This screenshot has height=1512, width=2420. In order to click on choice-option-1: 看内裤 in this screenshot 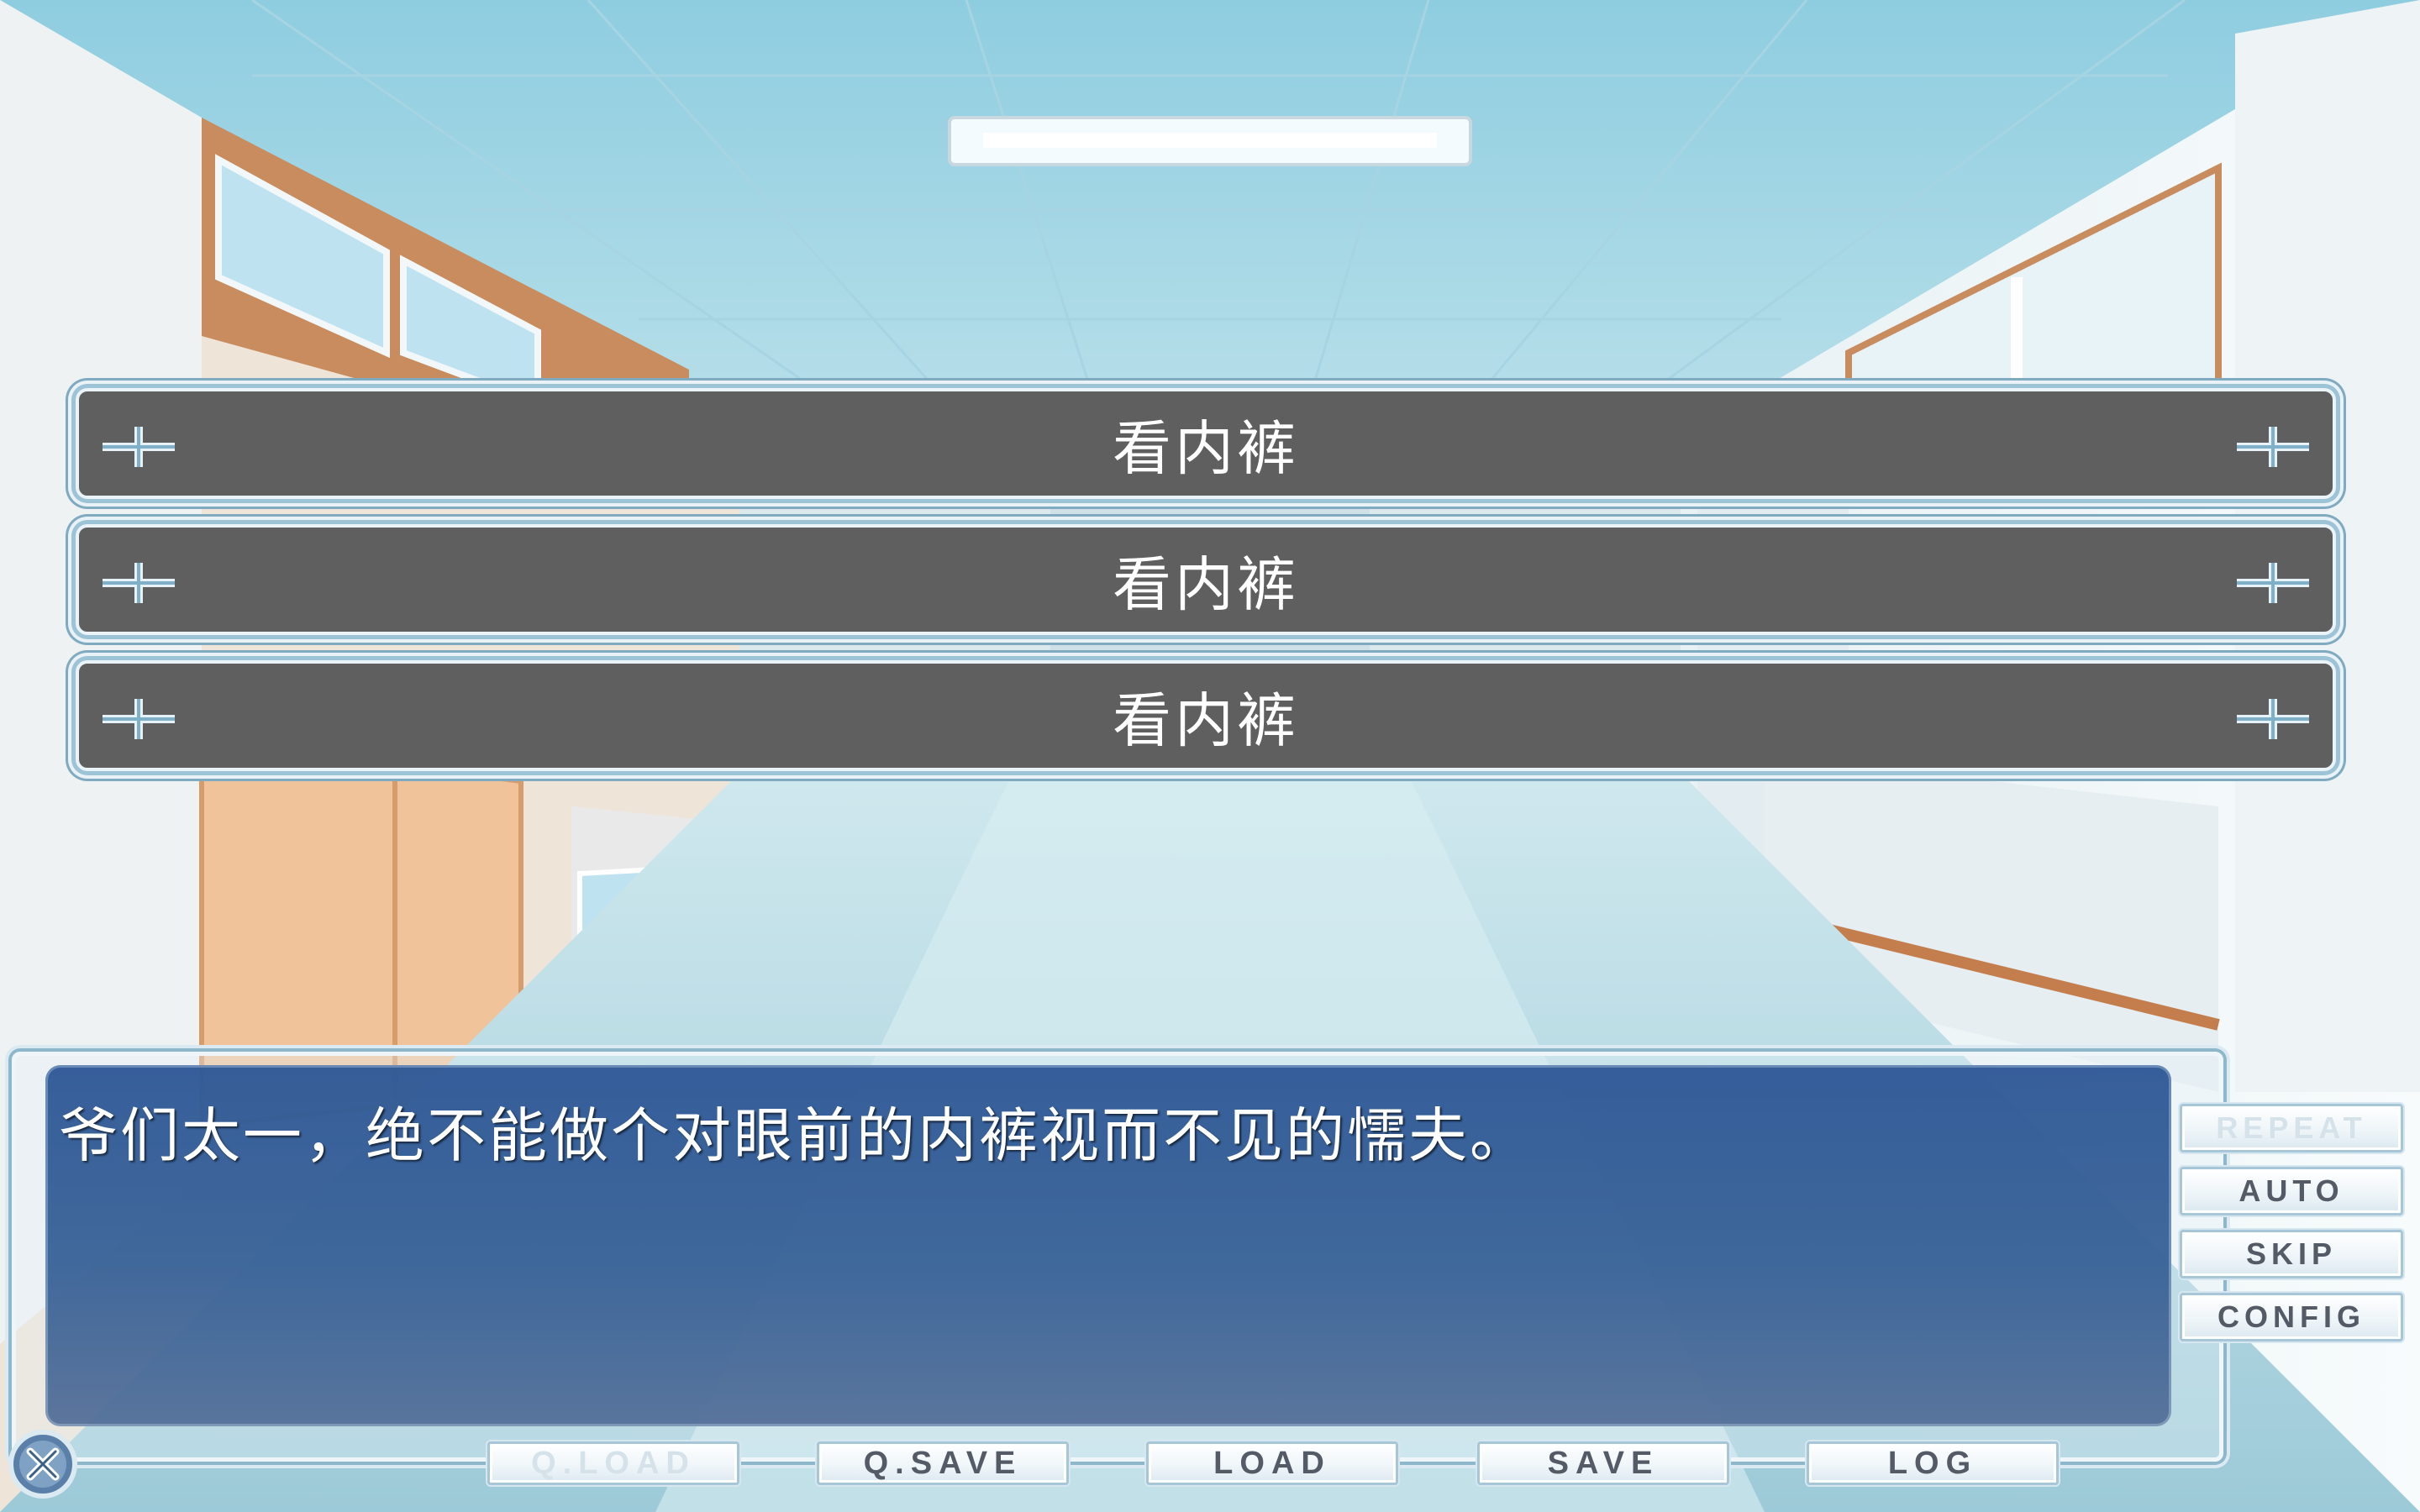, I will do `click(1206, 443)`.